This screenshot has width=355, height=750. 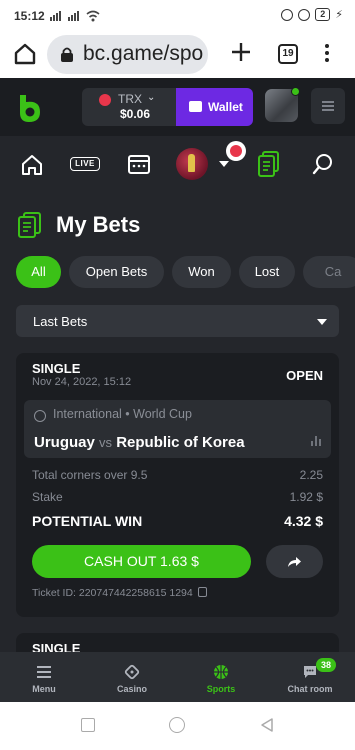 What do you see at coordinates (287, 14) in the screenshot?
I see `dnd-icon` at bounding box center [287, 14].